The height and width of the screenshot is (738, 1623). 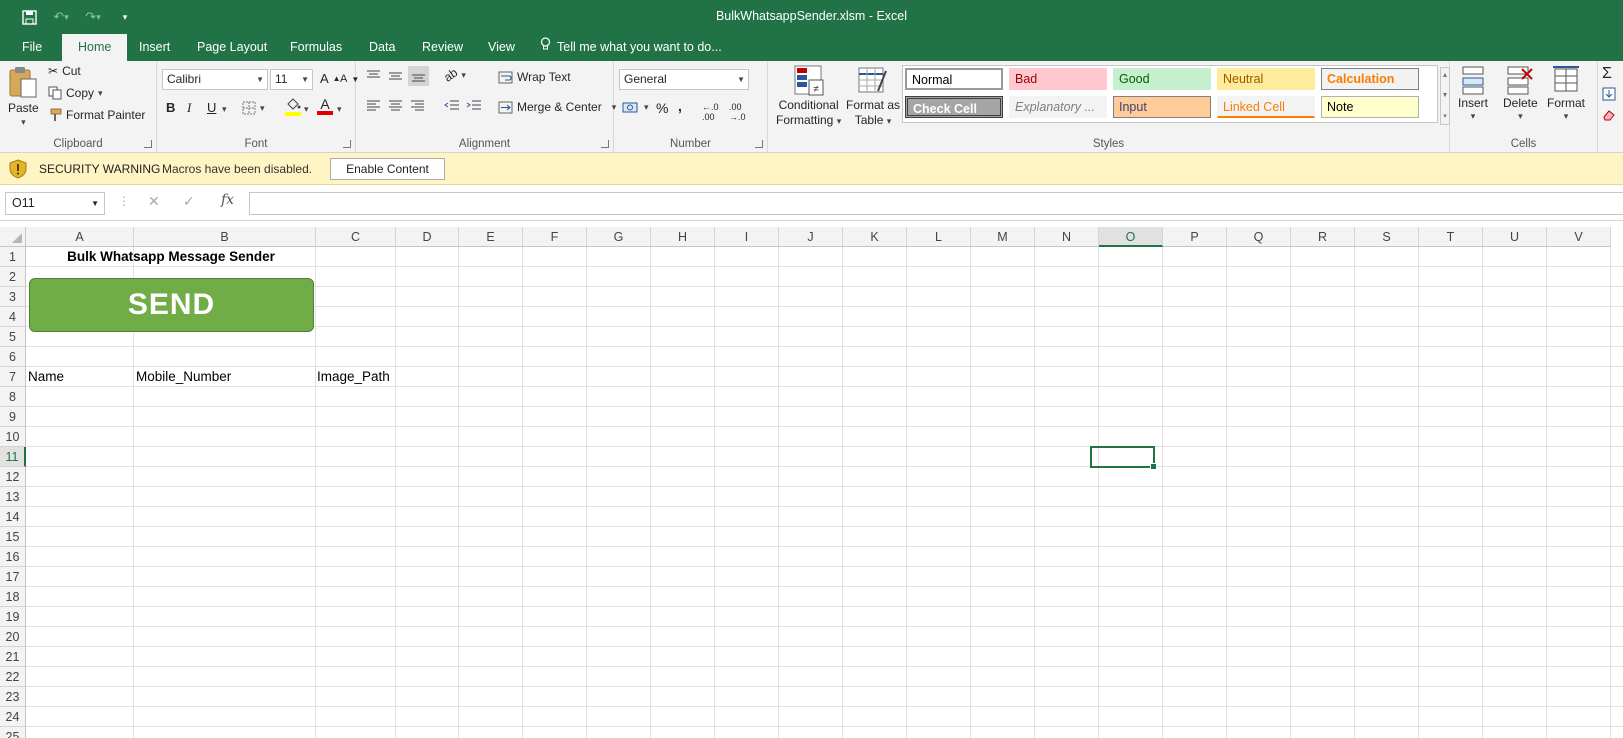 What do you see at coordinates (13, 437) in the screenshot?
I see `row-header-10: 10` at bounding box center [13, 437].